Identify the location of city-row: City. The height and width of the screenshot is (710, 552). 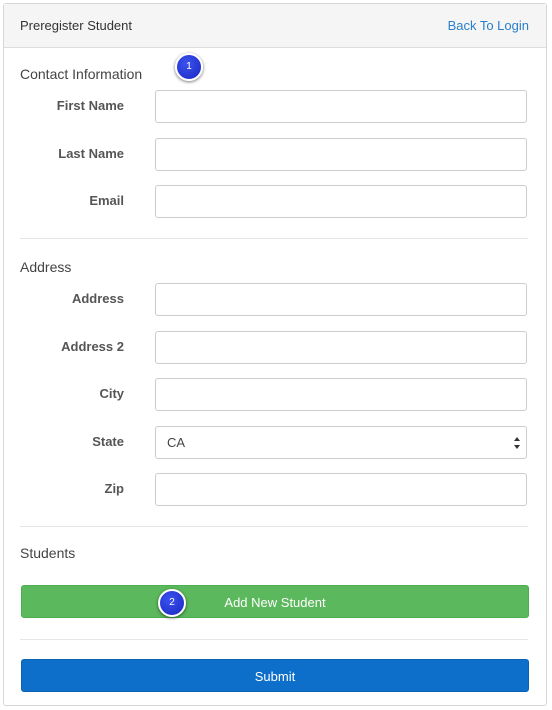
(274, 394).